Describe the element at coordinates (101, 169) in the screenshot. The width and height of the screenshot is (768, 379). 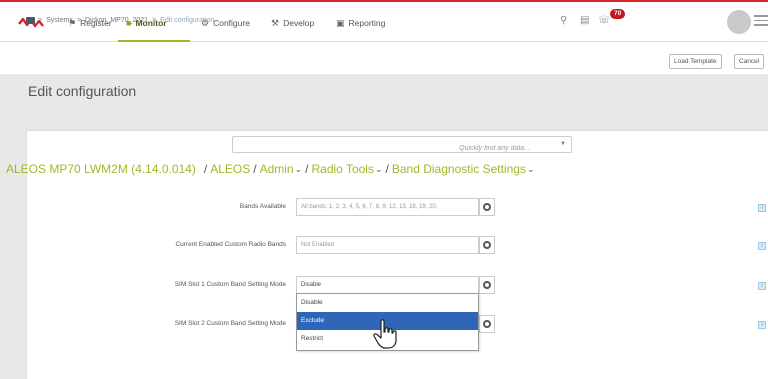
I see `path-root: ALEOS MP70 LWM2M (4.14.0.014)` at that location.